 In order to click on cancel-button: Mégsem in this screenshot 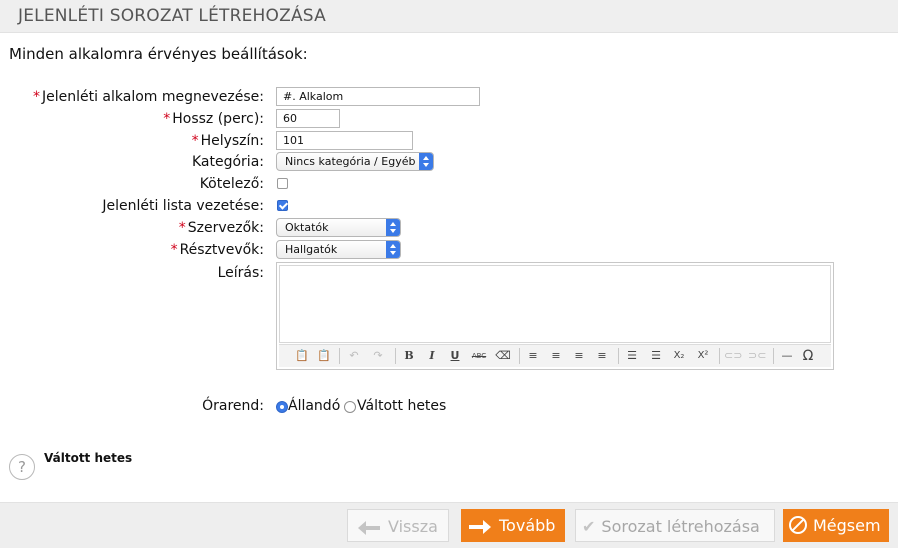, I will do `click(836, 525)`.